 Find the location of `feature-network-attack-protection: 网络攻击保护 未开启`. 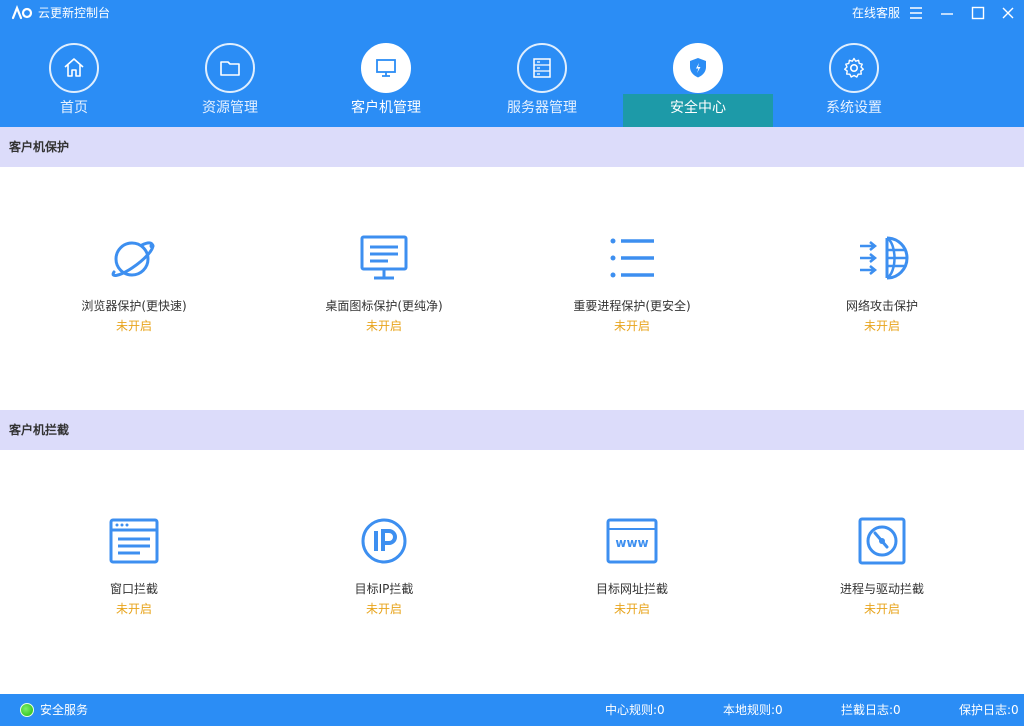

feature-network-attack-protection: 网络攻击保护 未开启 is located at coordinates (882, 290).